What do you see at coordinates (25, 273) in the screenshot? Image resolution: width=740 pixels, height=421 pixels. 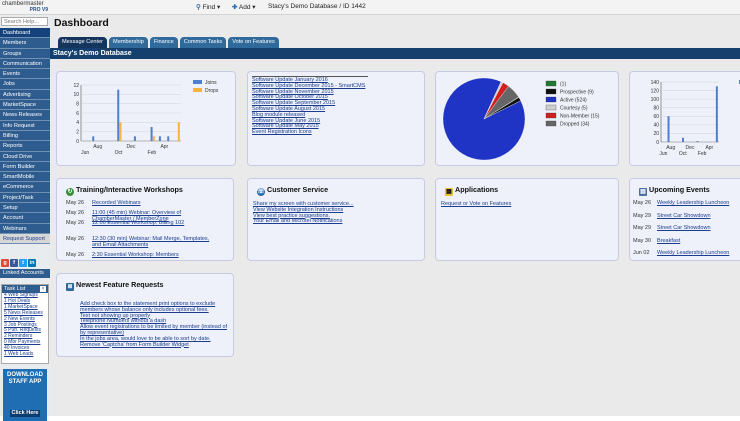 I see `linked-accounts-button: Linked Accounts` at bounding box center [25, 273].